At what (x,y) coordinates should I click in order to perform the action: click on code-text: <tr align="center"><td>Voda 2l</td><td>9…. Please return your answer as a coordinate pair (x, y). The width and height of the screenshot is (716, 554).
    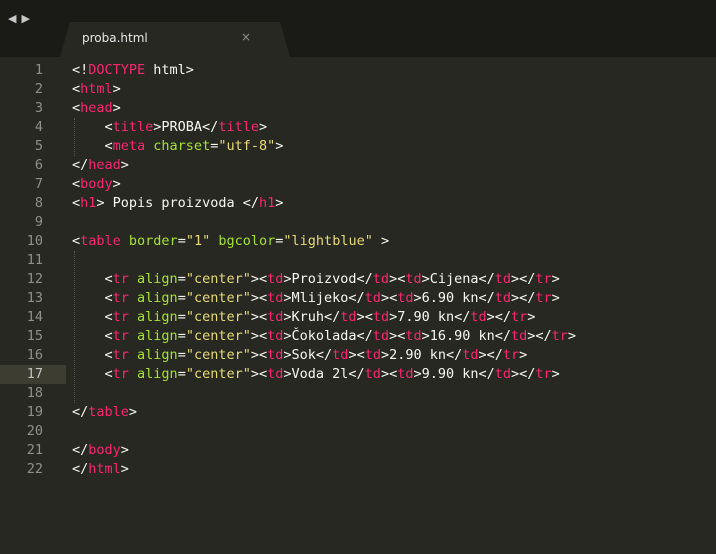
    Looking at the image, I should click on (316, 374).